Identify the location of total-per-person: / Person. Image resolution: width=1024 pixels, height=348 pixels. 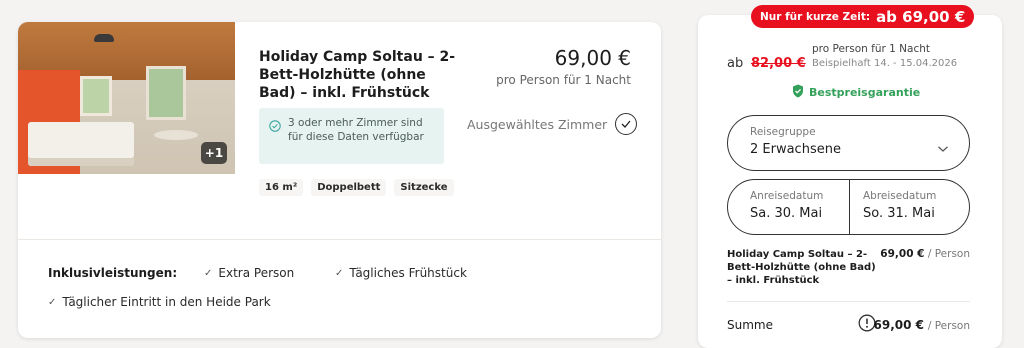
(948, 326).